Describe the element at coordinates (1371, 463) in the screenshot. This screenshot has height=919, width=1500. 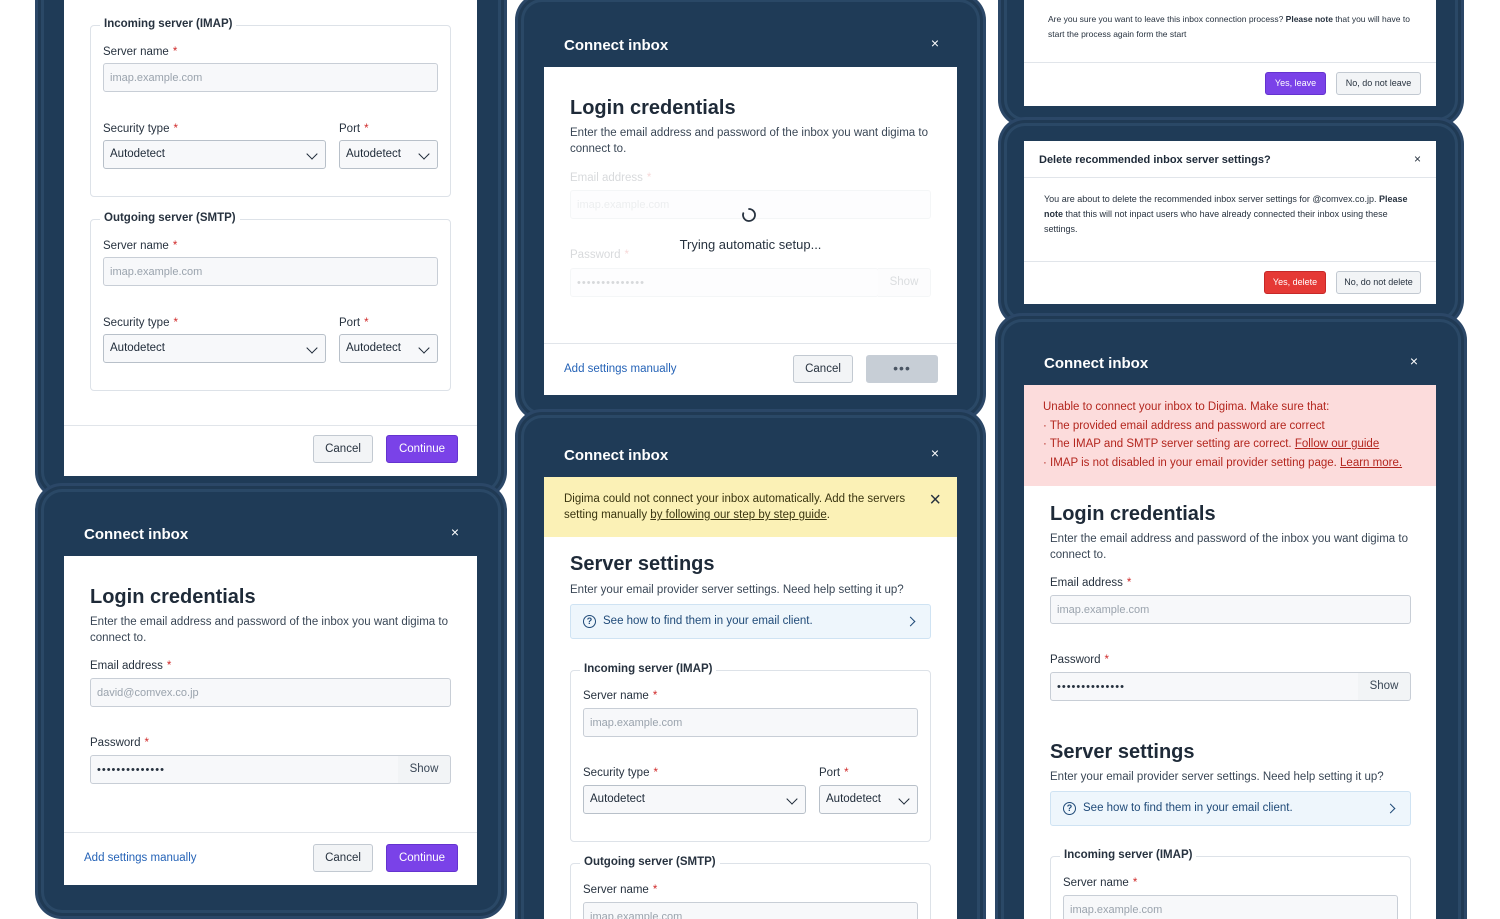
I see `learn-more-link: Learn more.` at that location.